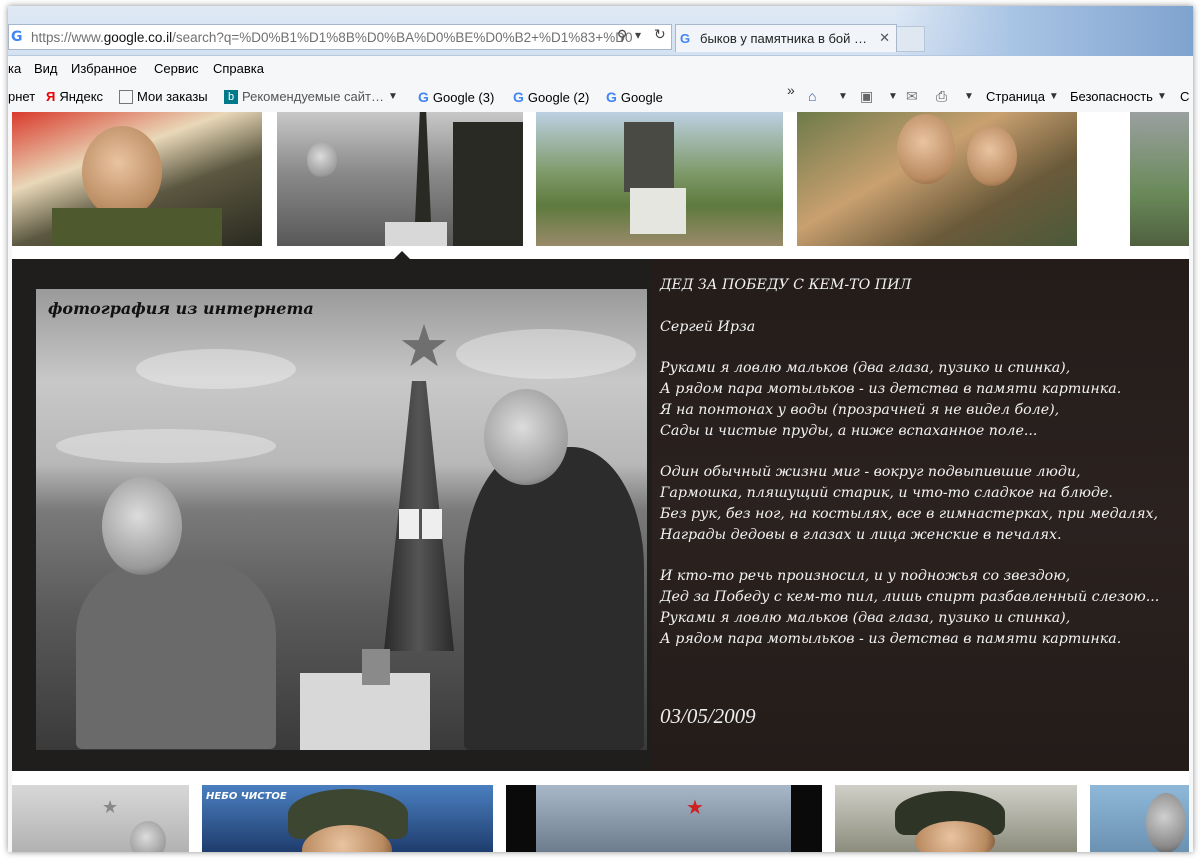 The width and height of the screenshot is (1200, 859). Describe the element at coordinates (126, 96) in the screenshot. I see `orders-icon` at that location.